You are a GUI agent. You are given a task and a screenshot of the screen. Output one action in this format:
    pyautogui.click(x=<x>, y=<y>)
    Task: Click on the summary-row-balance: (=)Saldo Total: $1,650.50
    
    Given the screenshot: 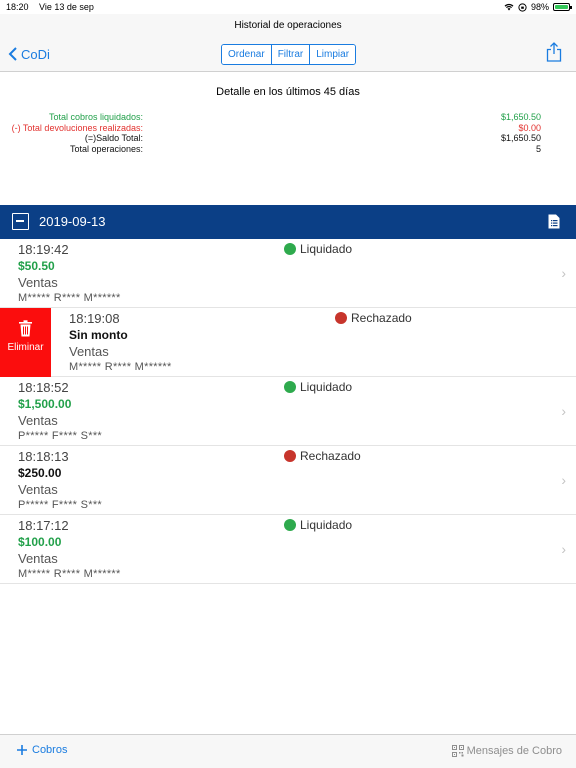 What is the action you would take?
    pyautogui.click(x=288, y=138)
    